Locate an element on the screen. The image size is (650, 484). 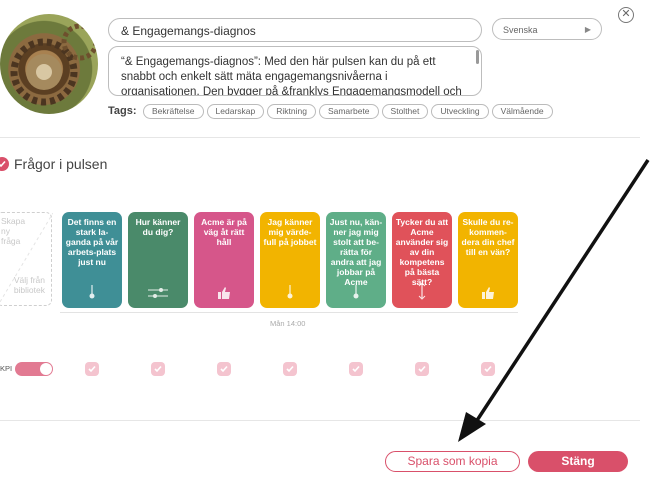
kpi-label: KPI is located at coordinates (6, 368).